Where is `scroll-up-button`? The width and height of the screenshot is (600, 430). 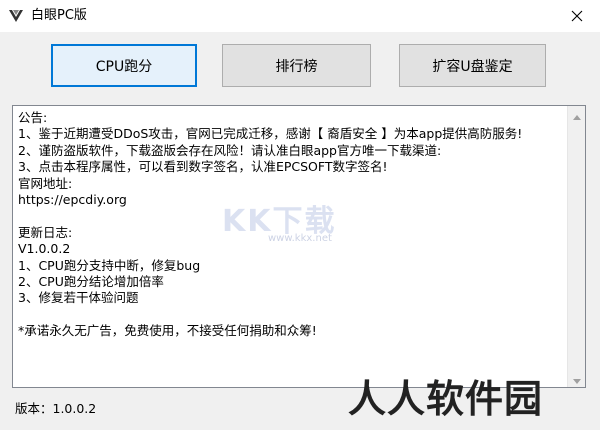 scroll-up-button is located at coordinates (576, 114).